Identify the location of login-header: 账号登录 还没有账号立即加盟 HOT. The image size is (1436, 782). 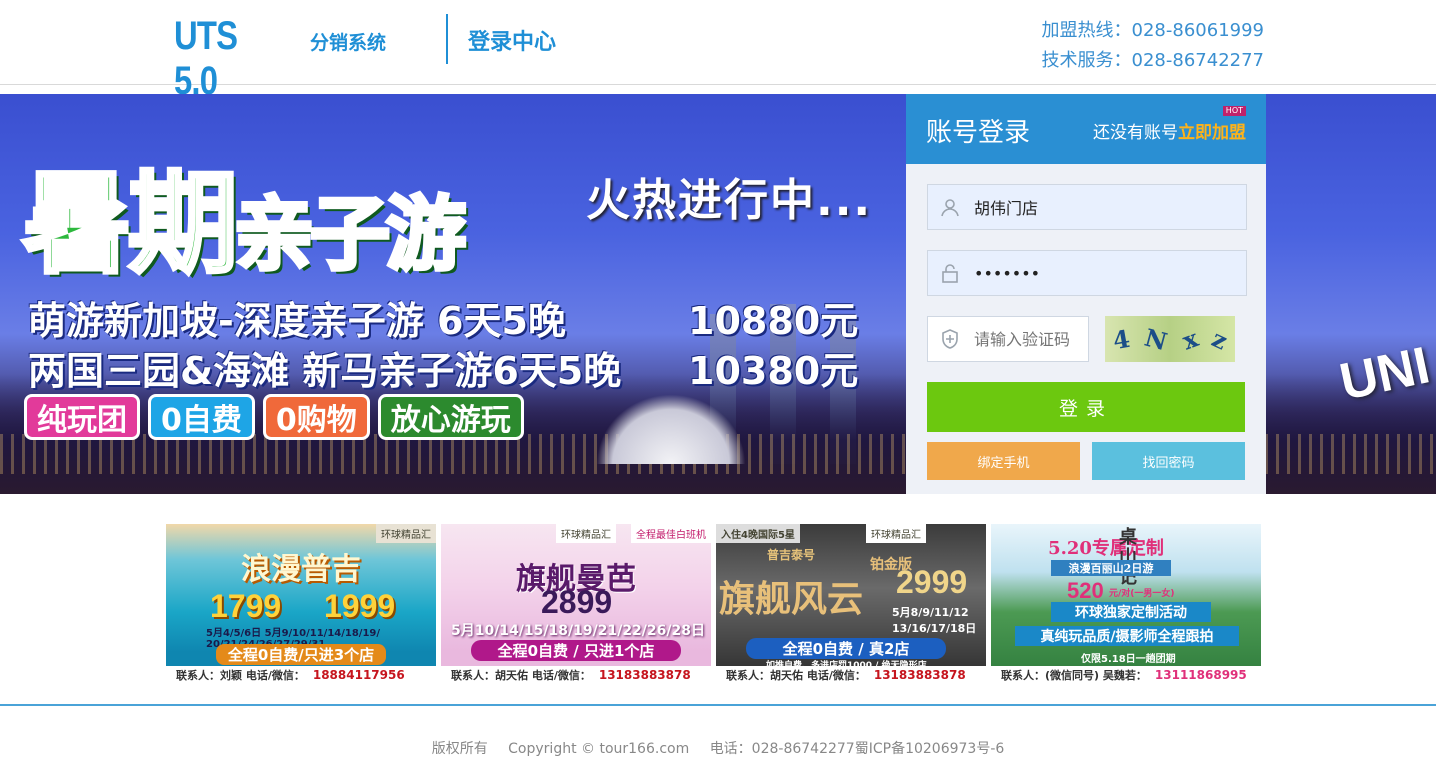
(1086, 129).